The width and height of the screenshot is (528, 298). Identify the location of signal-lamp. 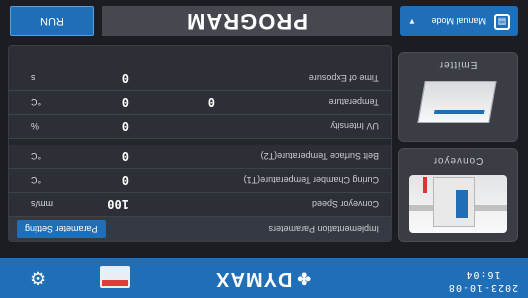
(425, 185).